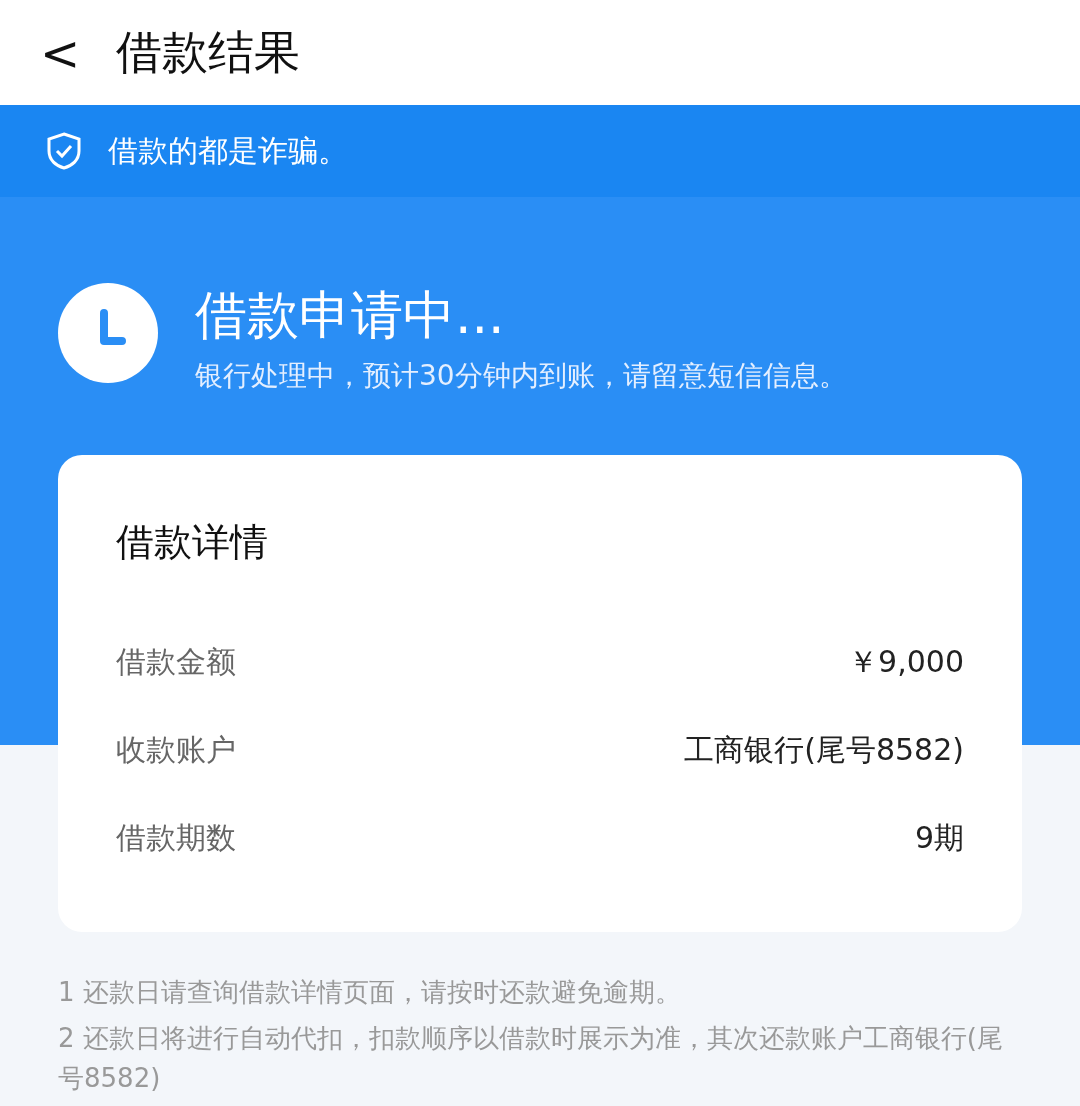  I want to click on detail-value: 9期, so click(939, 837).